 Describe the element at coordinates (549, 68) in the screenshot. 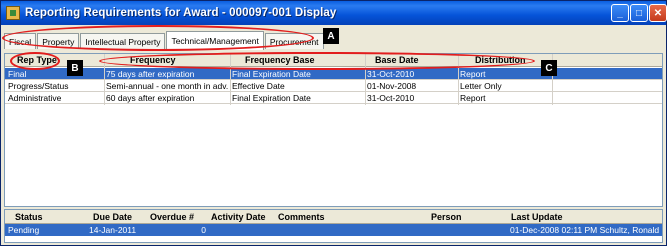

I see `callout-c: C` at that location.